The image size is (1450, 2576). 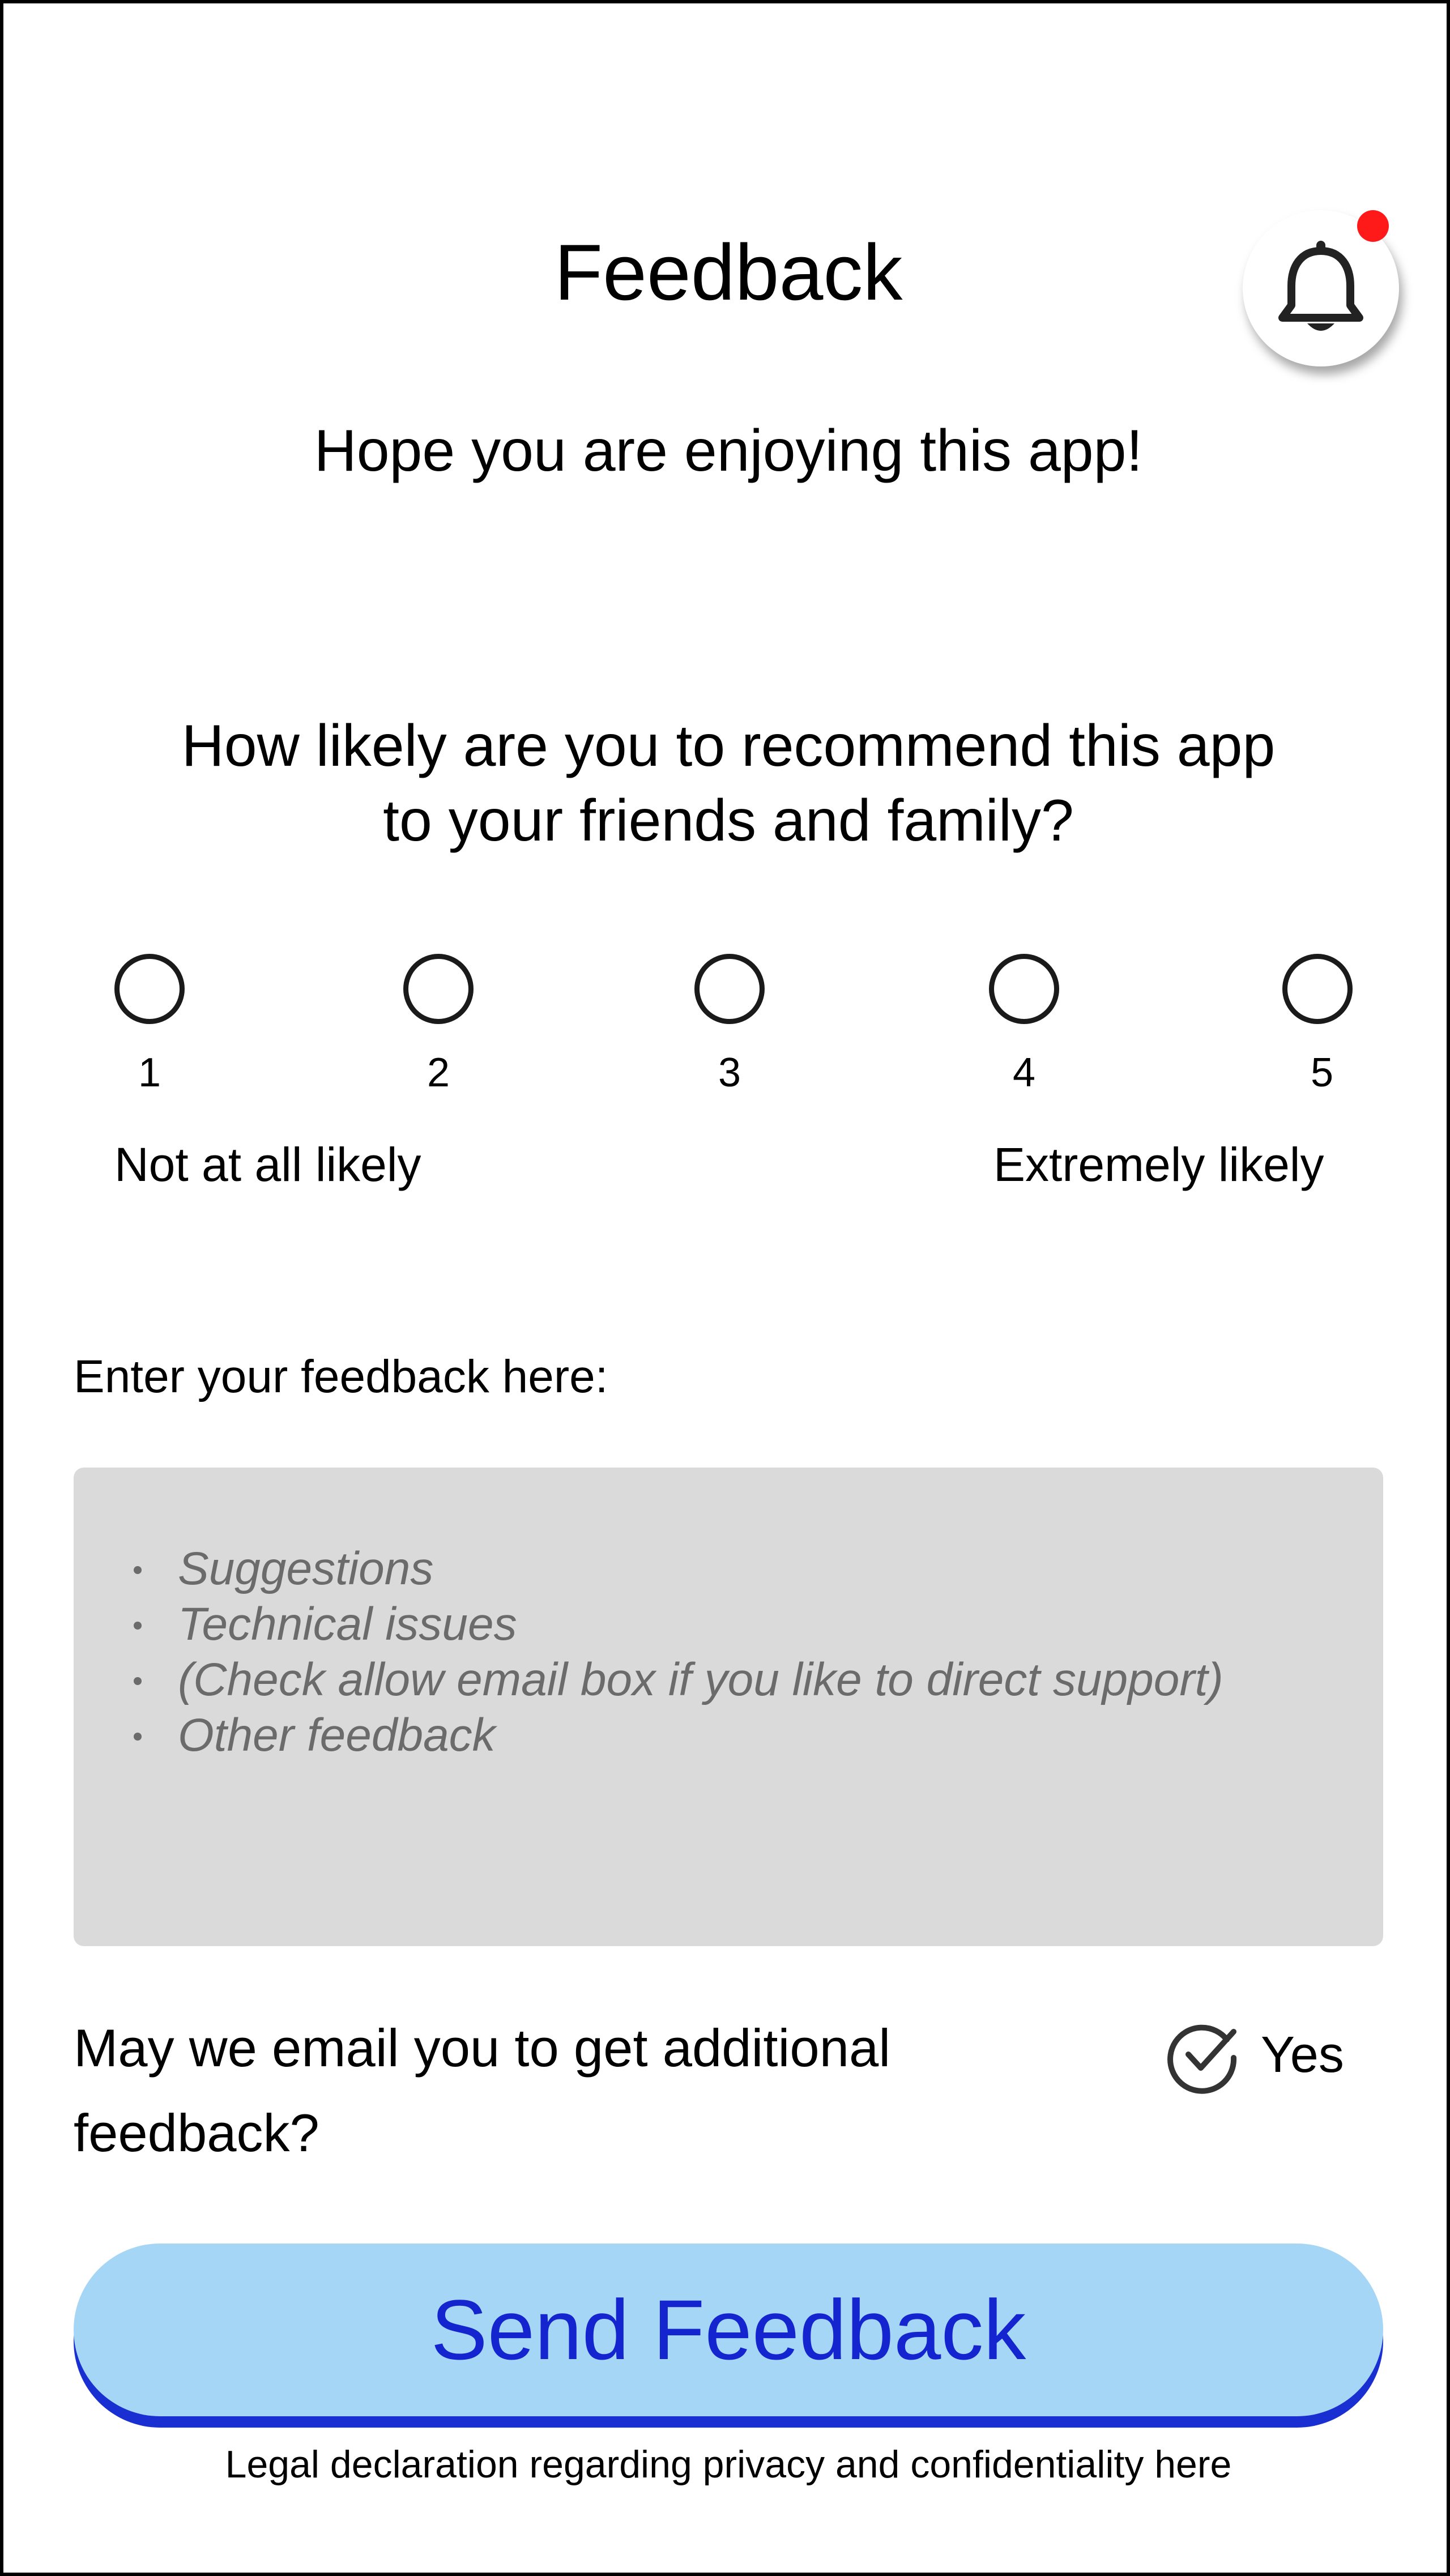 What do you see at coordinates (728, 746) in the screenshot?
I see `recommend-question-line1: How likely are you to recommend this app` at bounding box center [728, 746].